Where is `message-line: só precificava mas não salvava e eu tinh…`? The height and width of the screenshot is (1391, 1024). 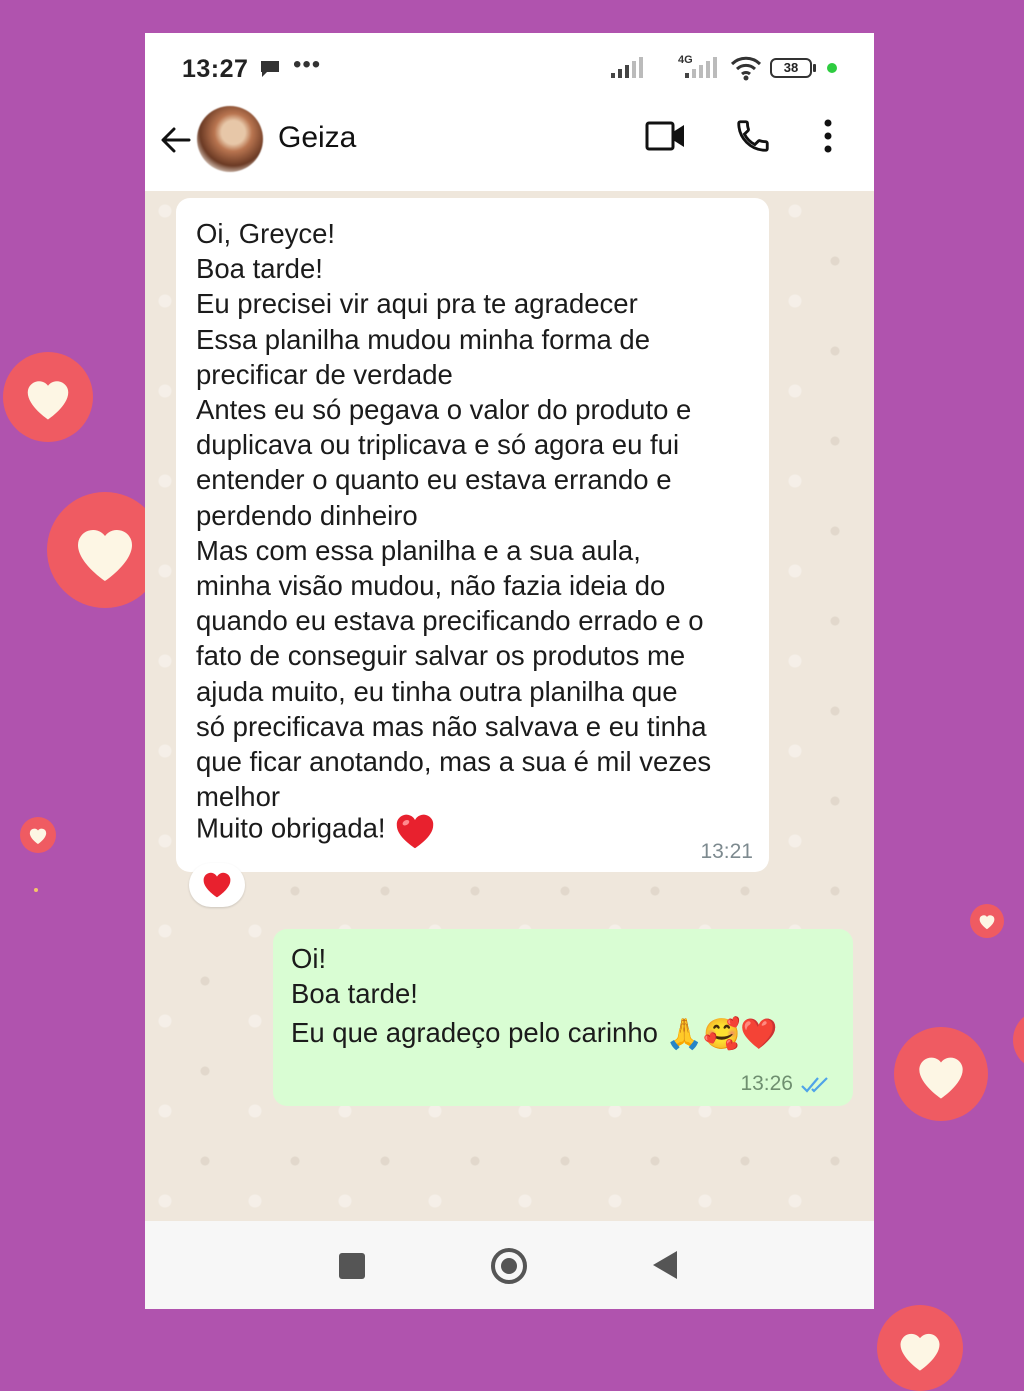
message-line: só precificava mas não salvava e eu tinh… is located at coordinates (451, 726).